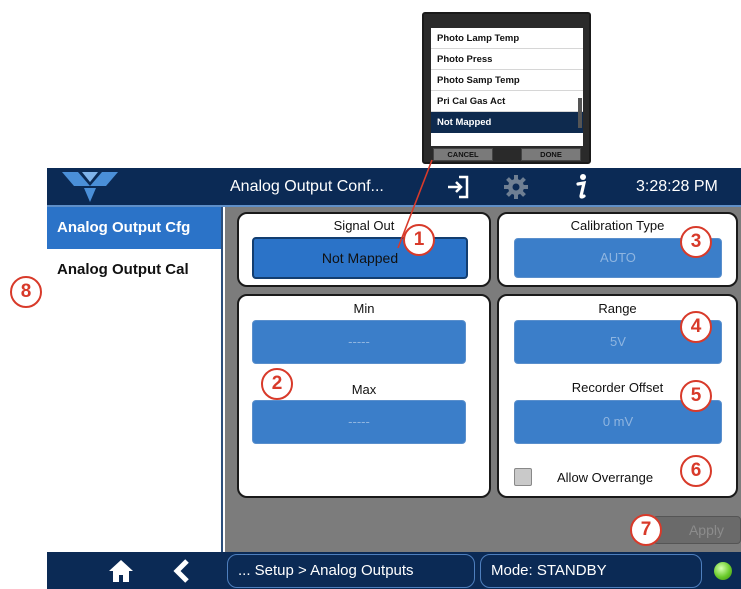 Image resolution: width=741 pixels, height=589 pixels. I want to click on callout-1: 1, so click(419, 240).